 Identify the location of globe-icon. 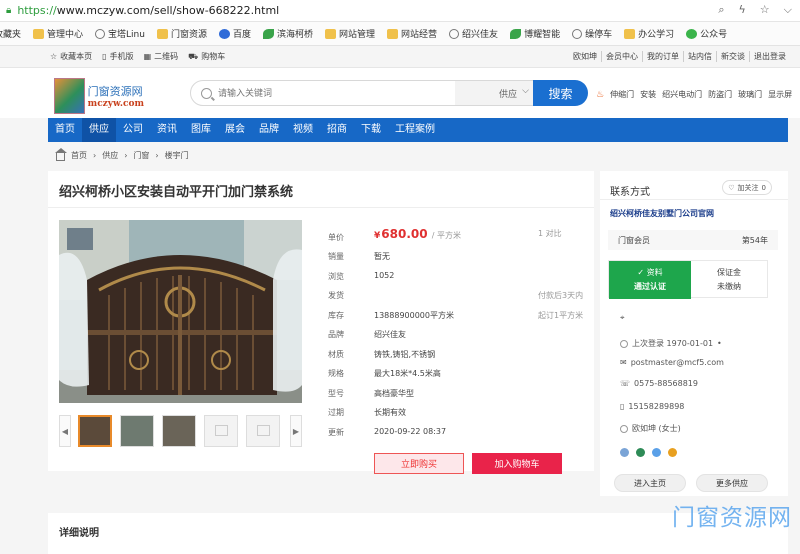
(100, 33).